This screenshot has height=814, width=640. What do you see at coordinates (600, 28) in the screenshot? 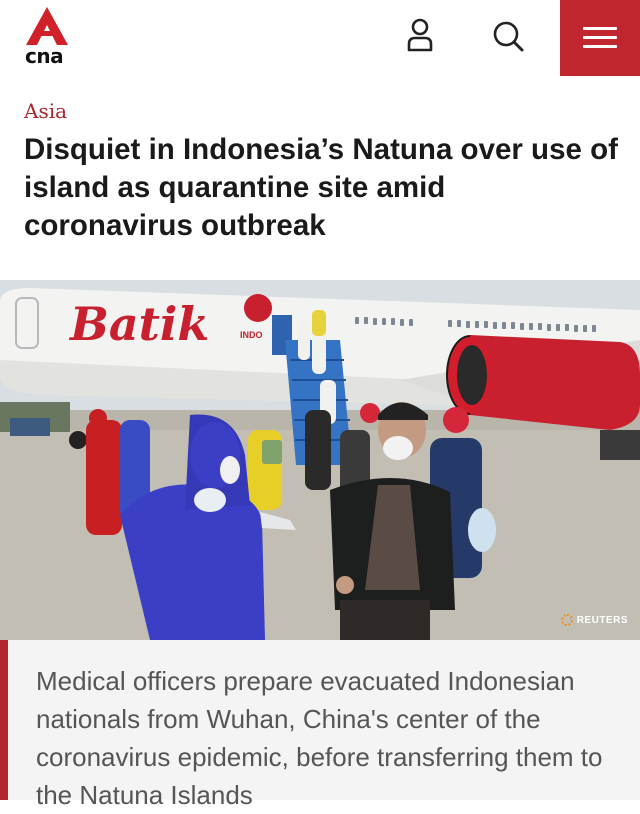
I see `menu-icon` at bounding box center [600, 28].